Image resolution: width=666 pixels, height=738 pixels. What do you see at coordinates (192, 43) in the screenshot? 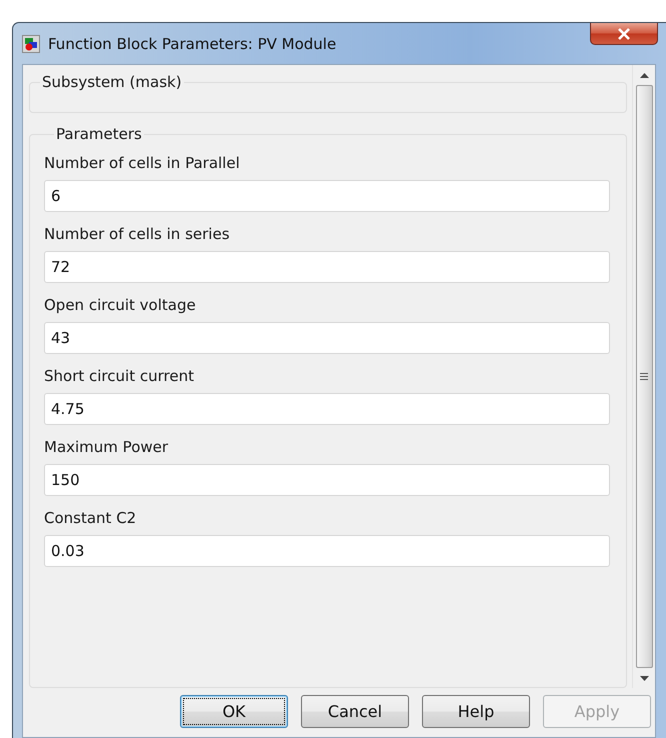
I see `window-title: Function Block Parameters: PV Module` at bounding box center [192, 43].